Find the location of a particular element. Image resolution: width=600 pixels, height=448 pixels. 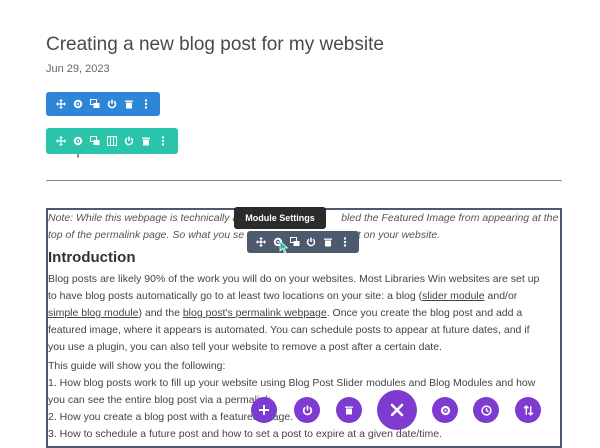

intro-heading: Introduction is located at coordinates (92, 257).